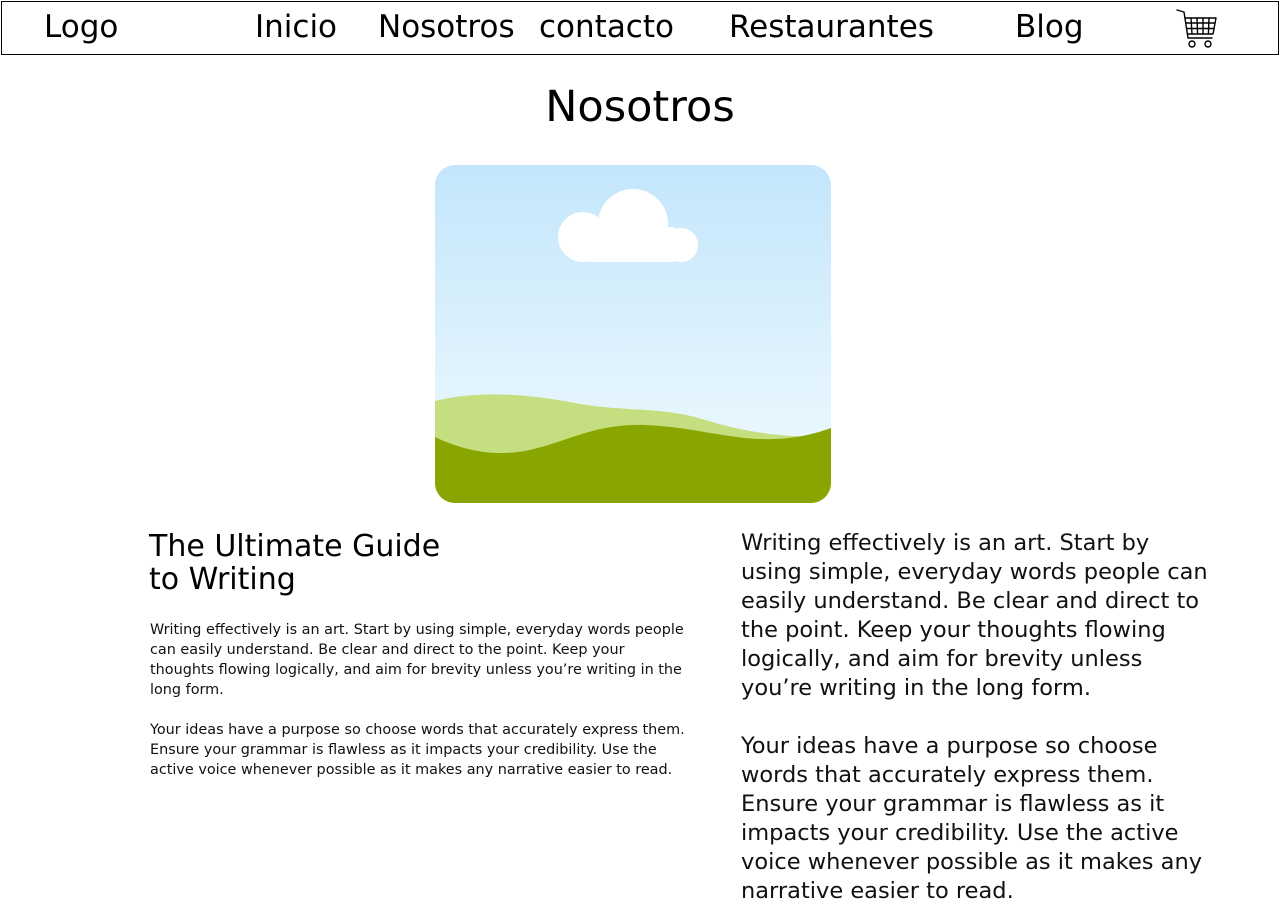 The height and width of the screenshot is (906, 1280). I want to click on nav-item-blog: Blog, so click(1049, 27).